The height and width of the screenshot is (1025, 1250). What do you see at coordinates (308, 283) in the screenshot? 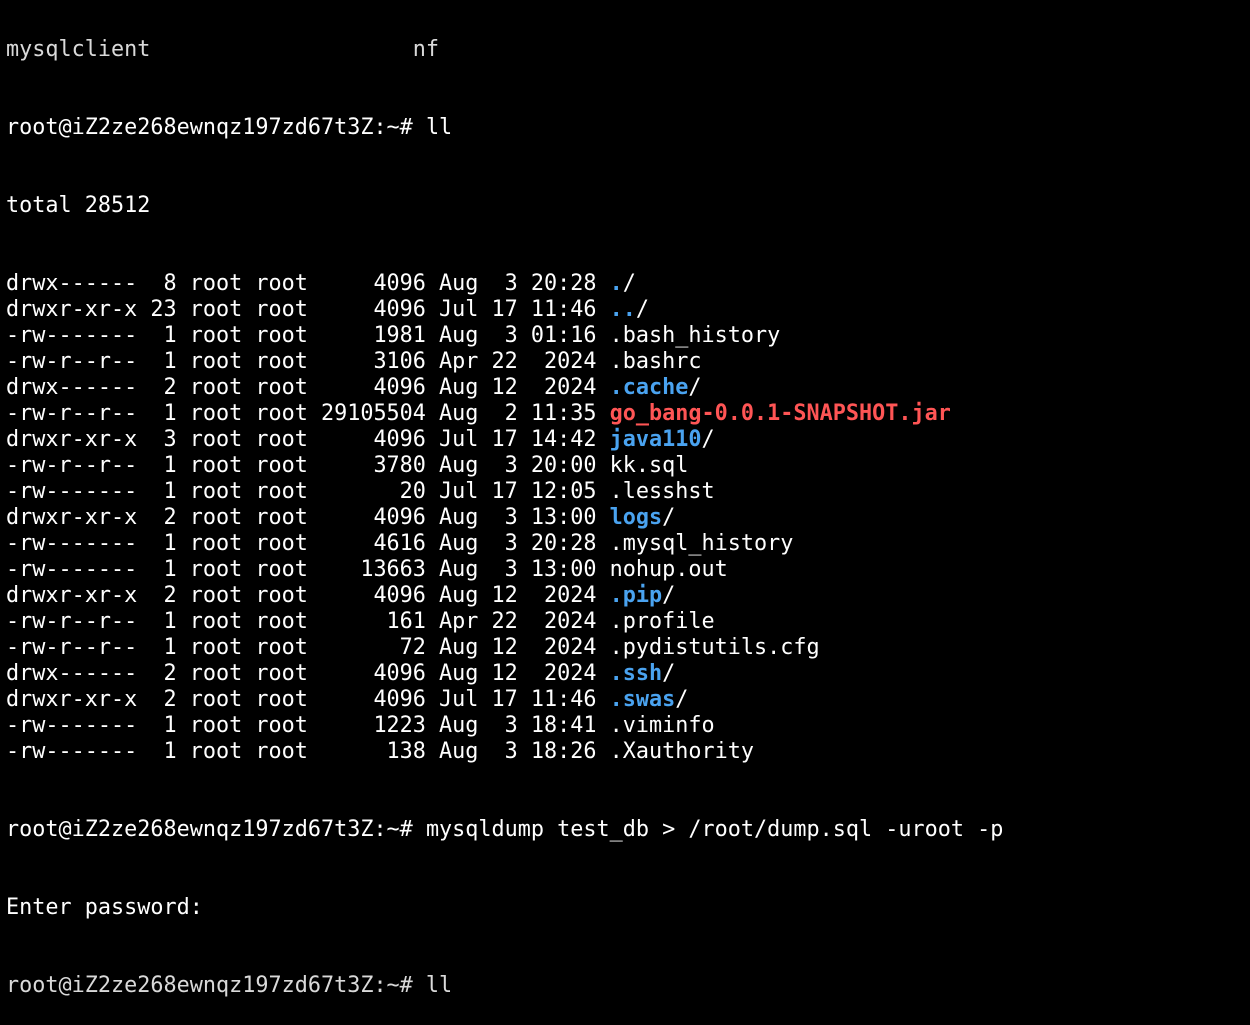
I see `file-metadata: drwx------ 8 root root 4096 Aug 3 20:28` at bounding box center [308, 283].